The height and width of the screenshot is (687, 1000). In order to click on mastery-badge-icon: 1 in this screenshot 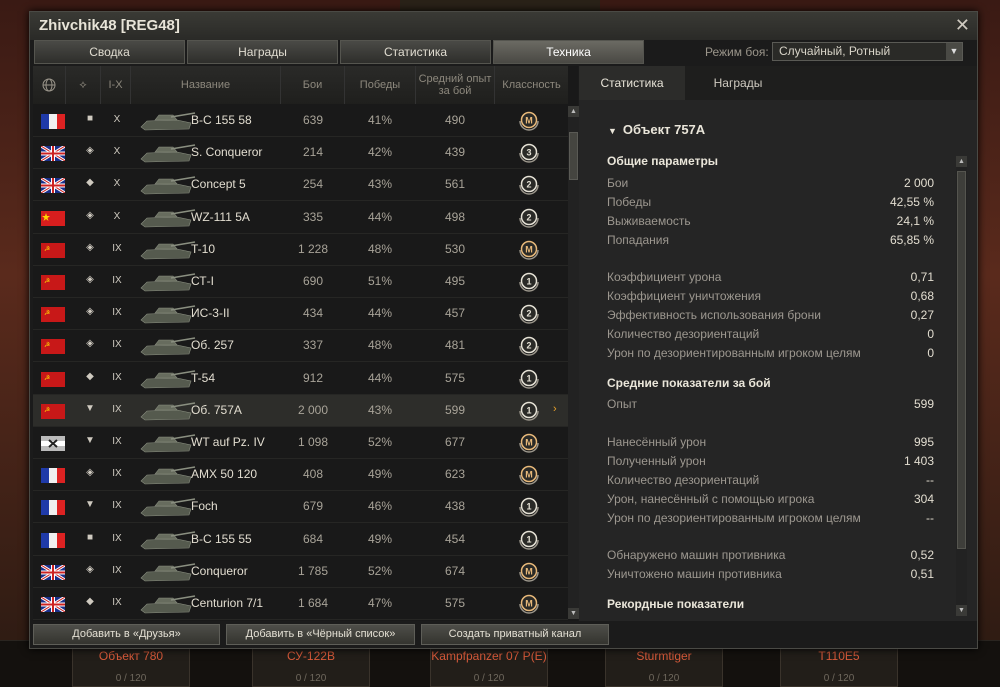, I will do `click(529, 508)`.